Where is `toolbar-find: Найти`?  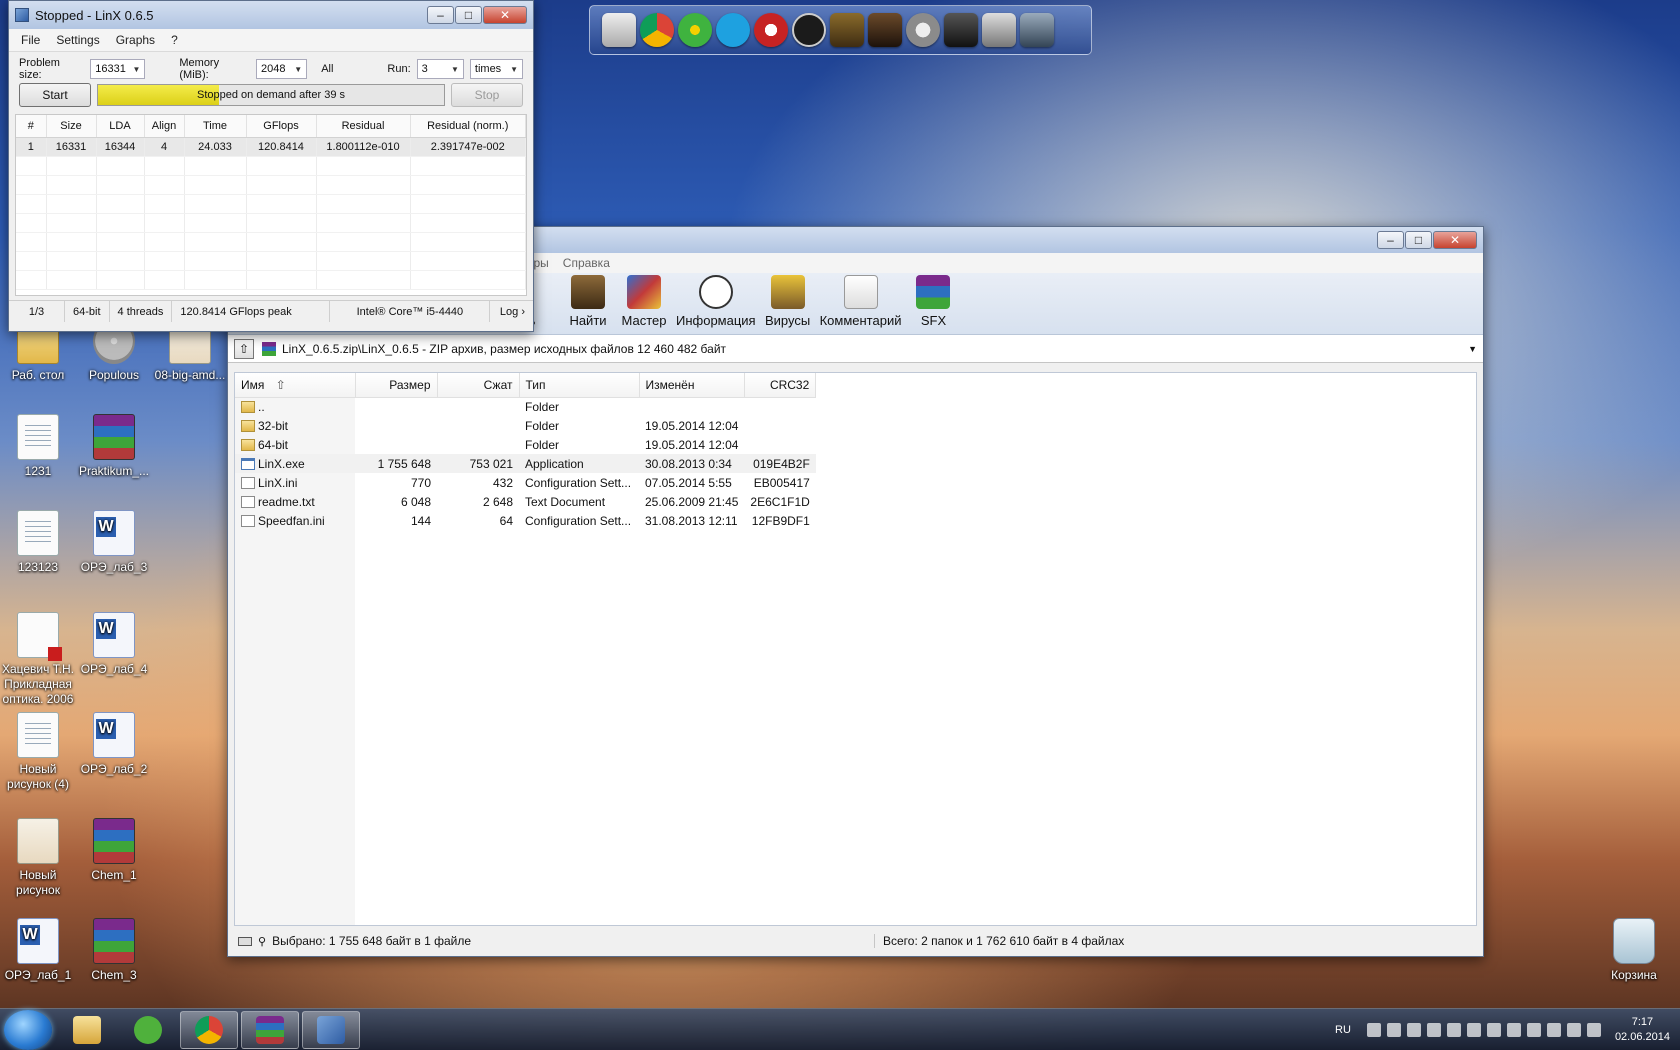
toolbar-find: Найти is located at coordinates (588, 301).